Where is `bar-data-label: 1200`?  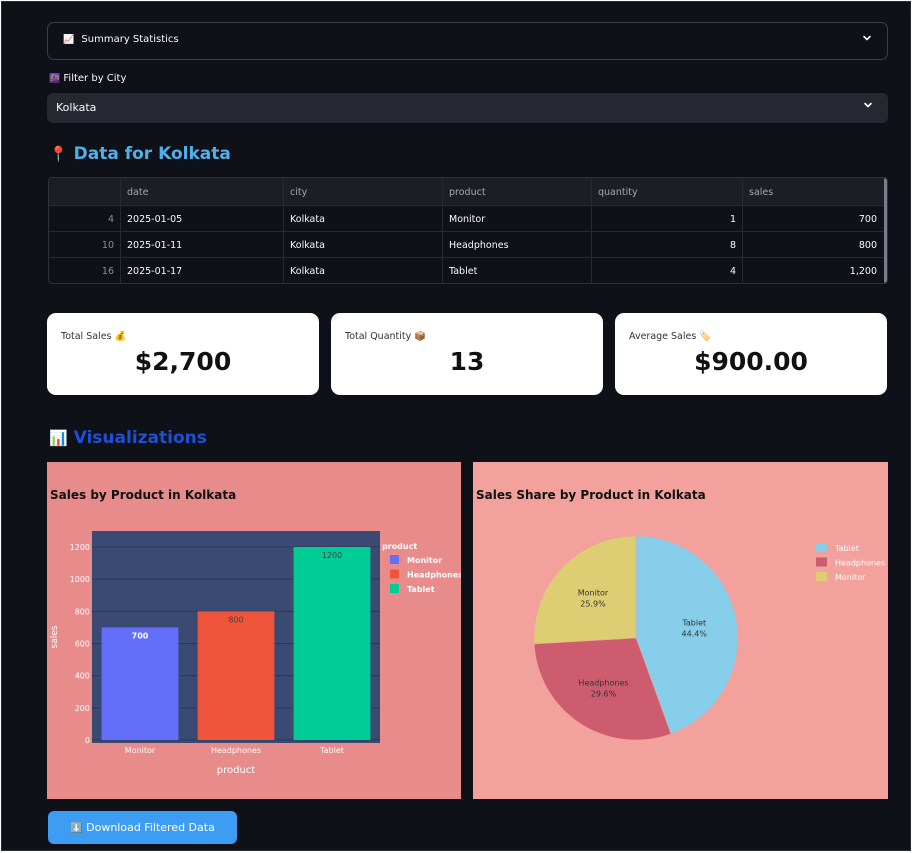 bar-data-label: 1200 is located at coordinates (332, 555).